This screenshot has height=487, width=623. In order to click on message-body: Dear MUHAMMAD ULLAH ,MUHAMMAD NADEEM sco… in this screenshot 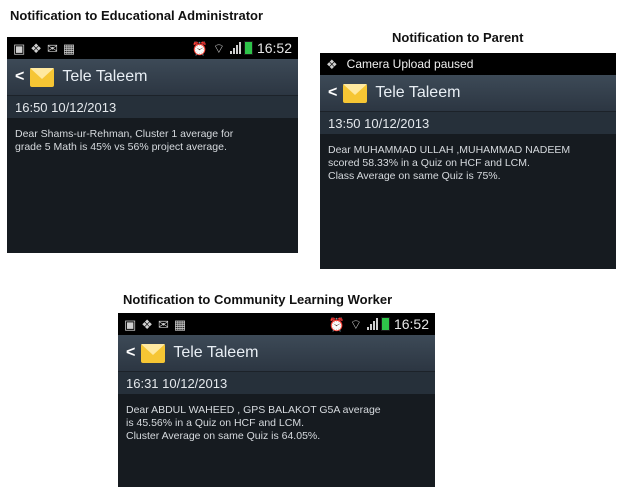, I will do `click(468, 158)`.